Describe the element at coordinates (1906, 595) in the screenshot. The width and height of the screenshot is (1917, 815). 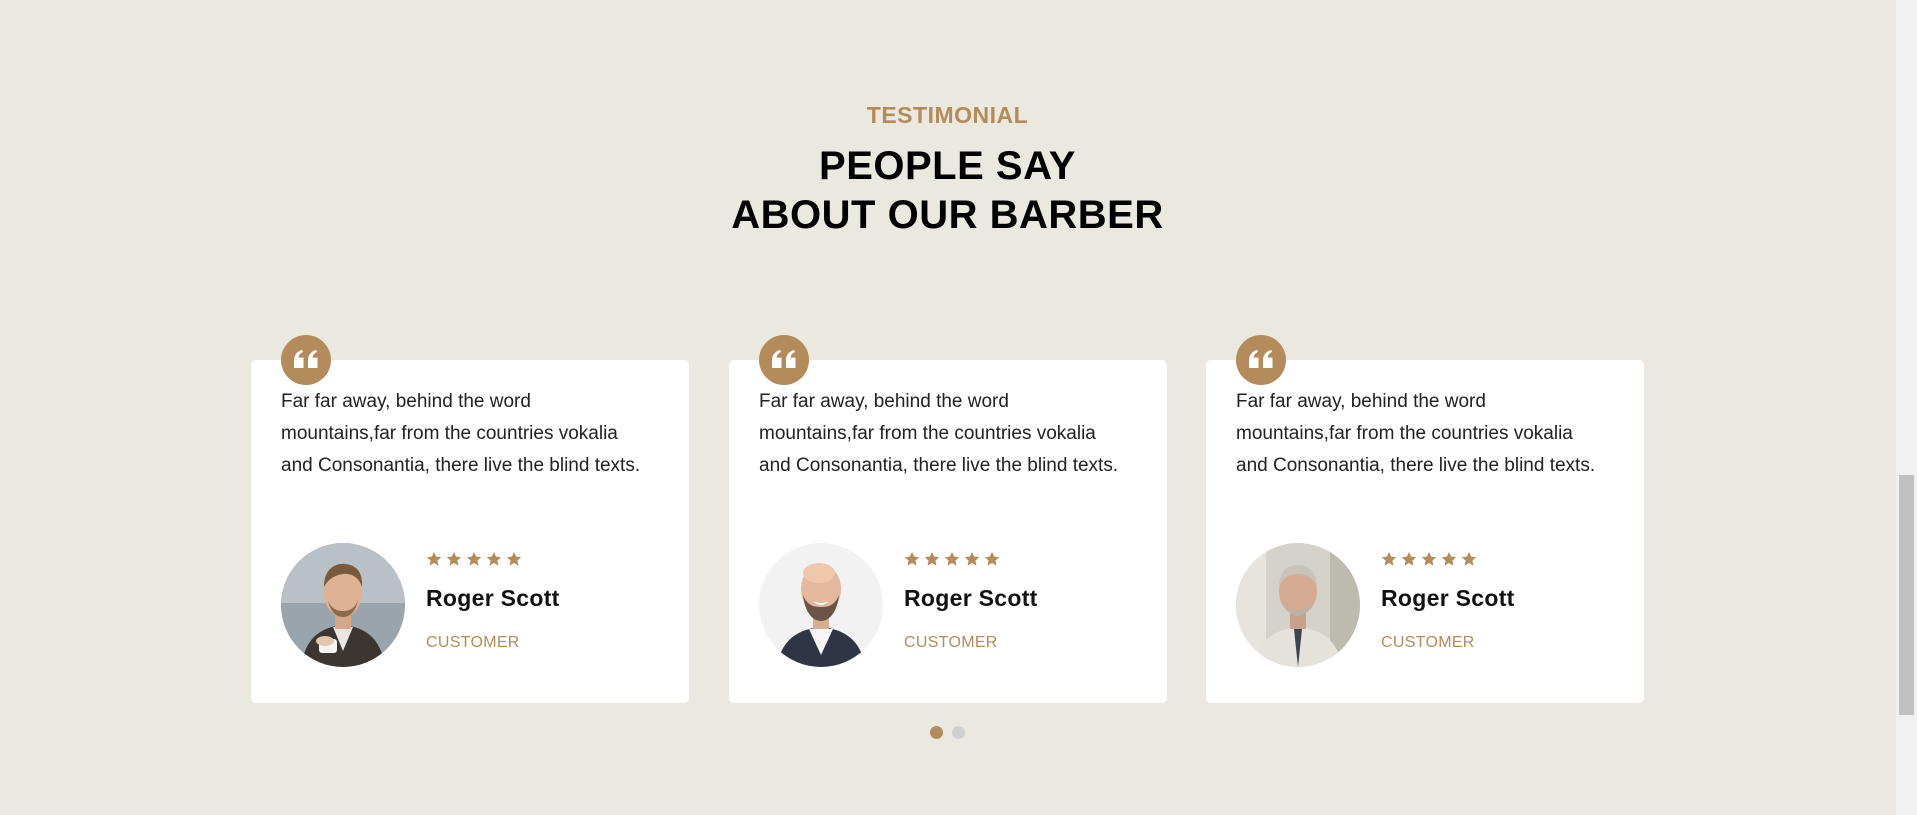
I see `scrollbar-thumb` at that location.